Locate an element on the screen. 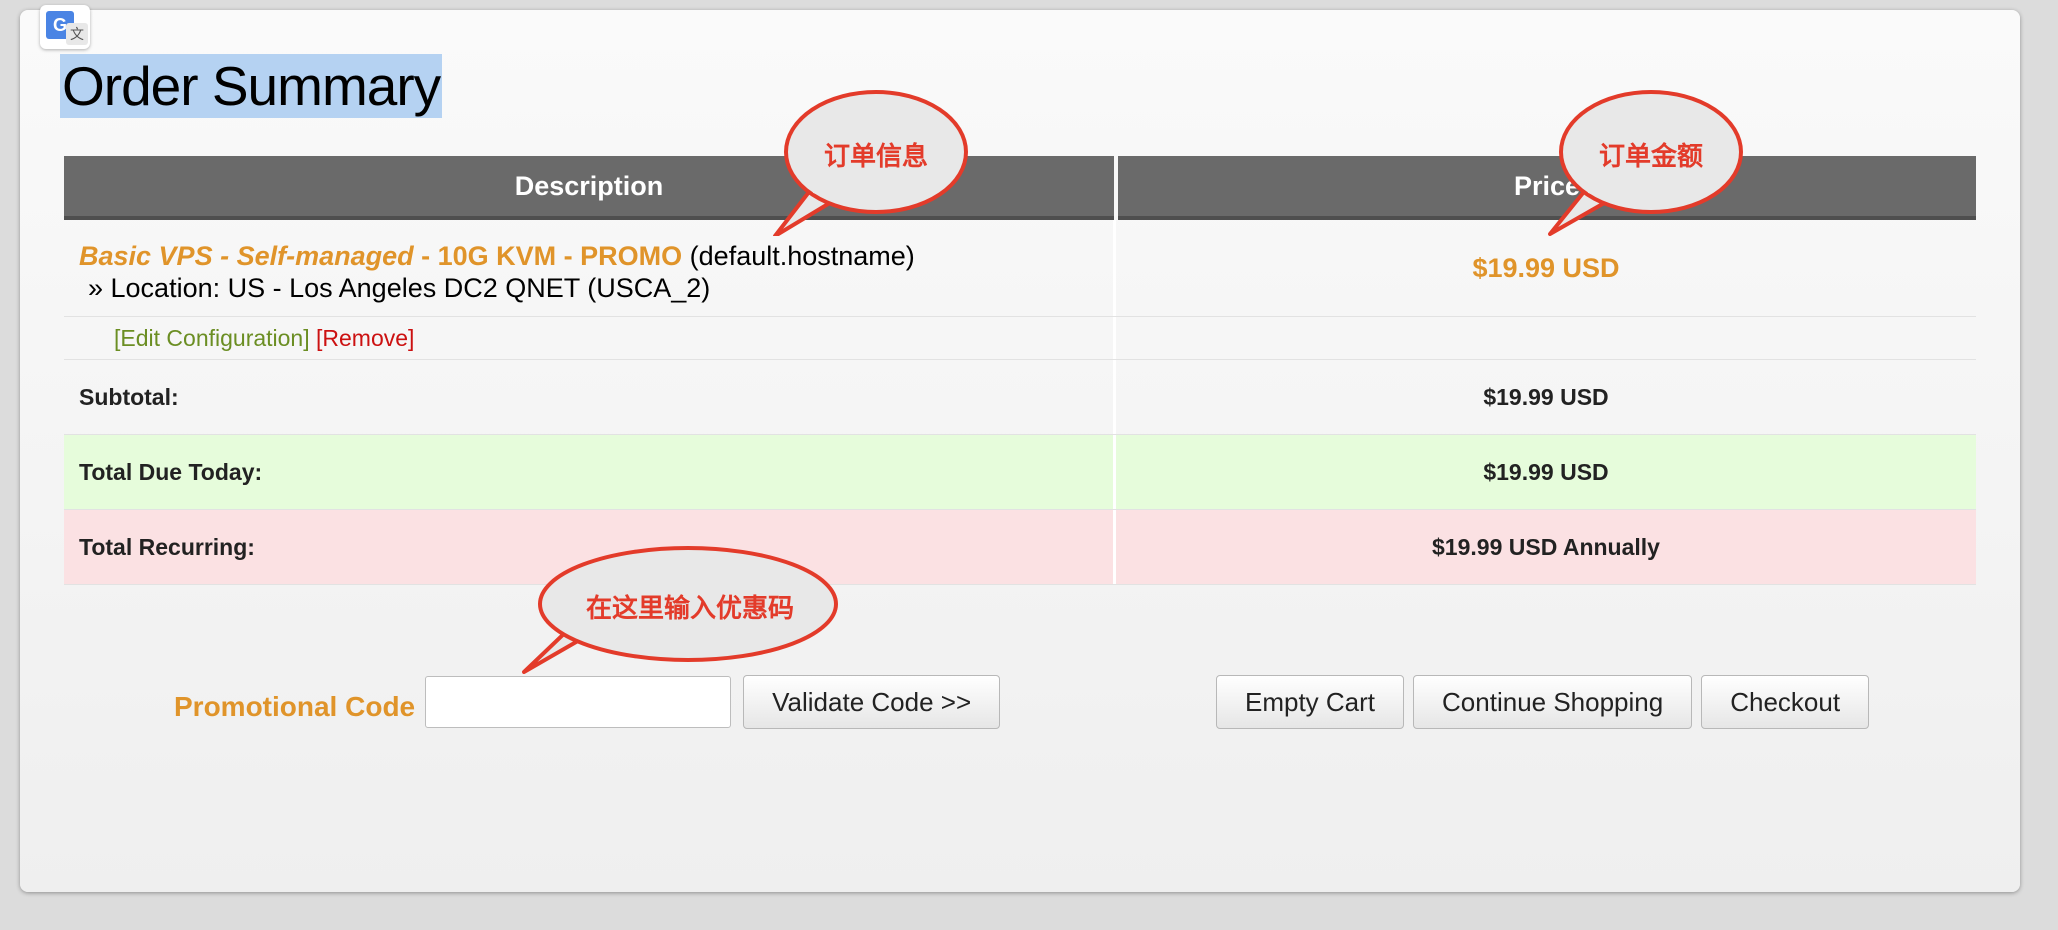 Image resolution: width=2058 pixels, height=930 pixels. actions-empty-cell is located at coordinates (1546, 338).